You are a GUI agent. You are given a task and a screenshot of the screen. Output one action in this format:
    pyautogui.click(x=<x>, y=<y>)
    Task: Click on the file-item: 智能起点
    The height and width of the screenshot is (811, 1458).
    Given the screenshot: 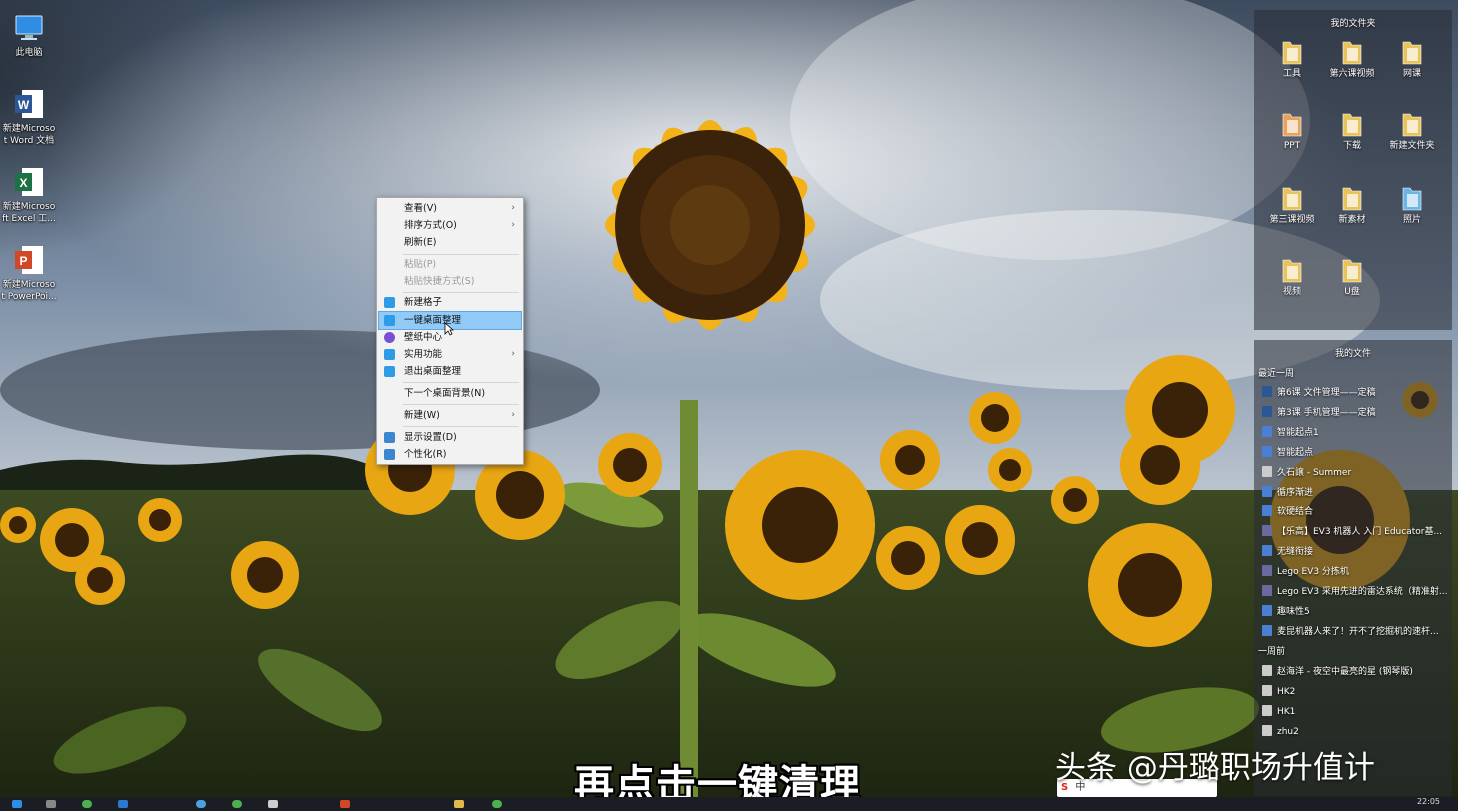 What is the action you would take?
    pyautogui.click(x=1357, y=453)
    